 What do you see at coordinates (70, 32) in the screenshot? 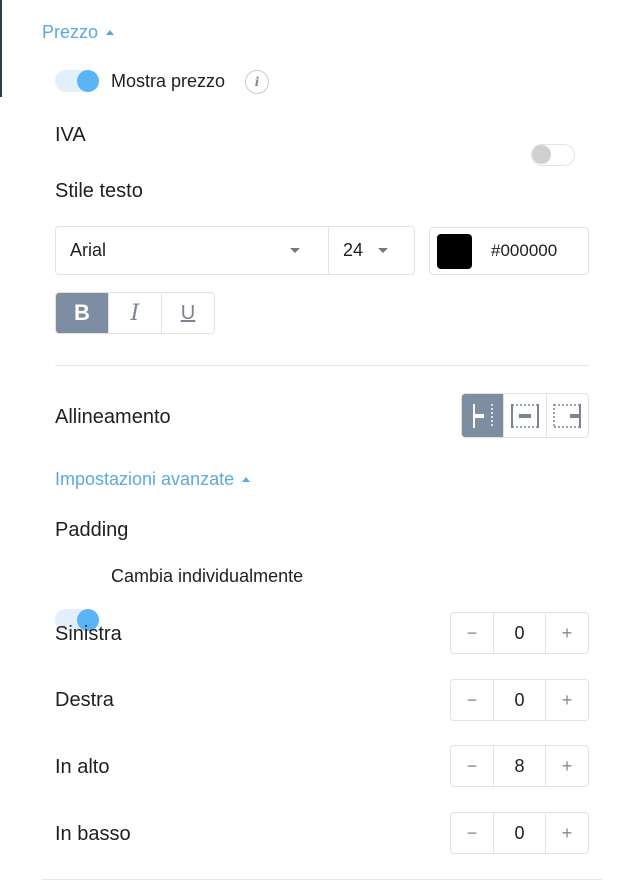
I see `price-section-label: Prezzo` at bounding box center [70, 32].